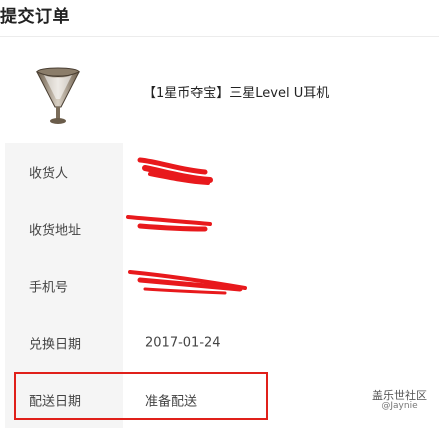 The image size is (439, 433). I want to click on phone-label: 手机号, so click(49, 287).